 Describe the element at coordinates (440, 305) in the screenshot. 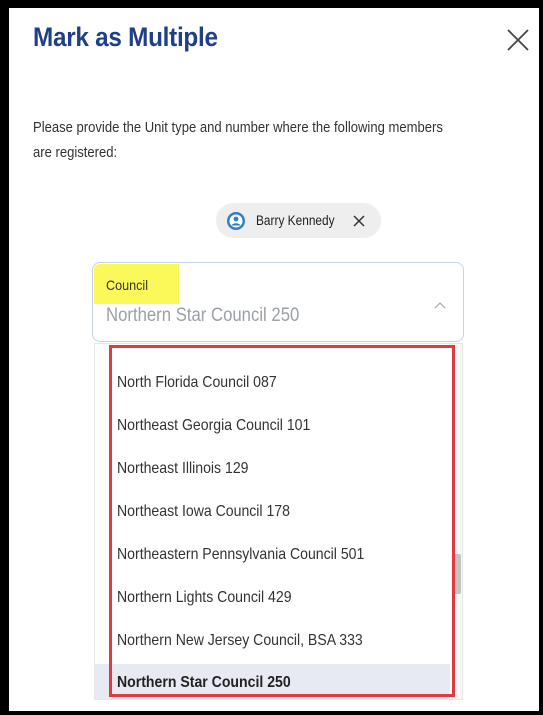

I see `chevron-up-icon` at that location.